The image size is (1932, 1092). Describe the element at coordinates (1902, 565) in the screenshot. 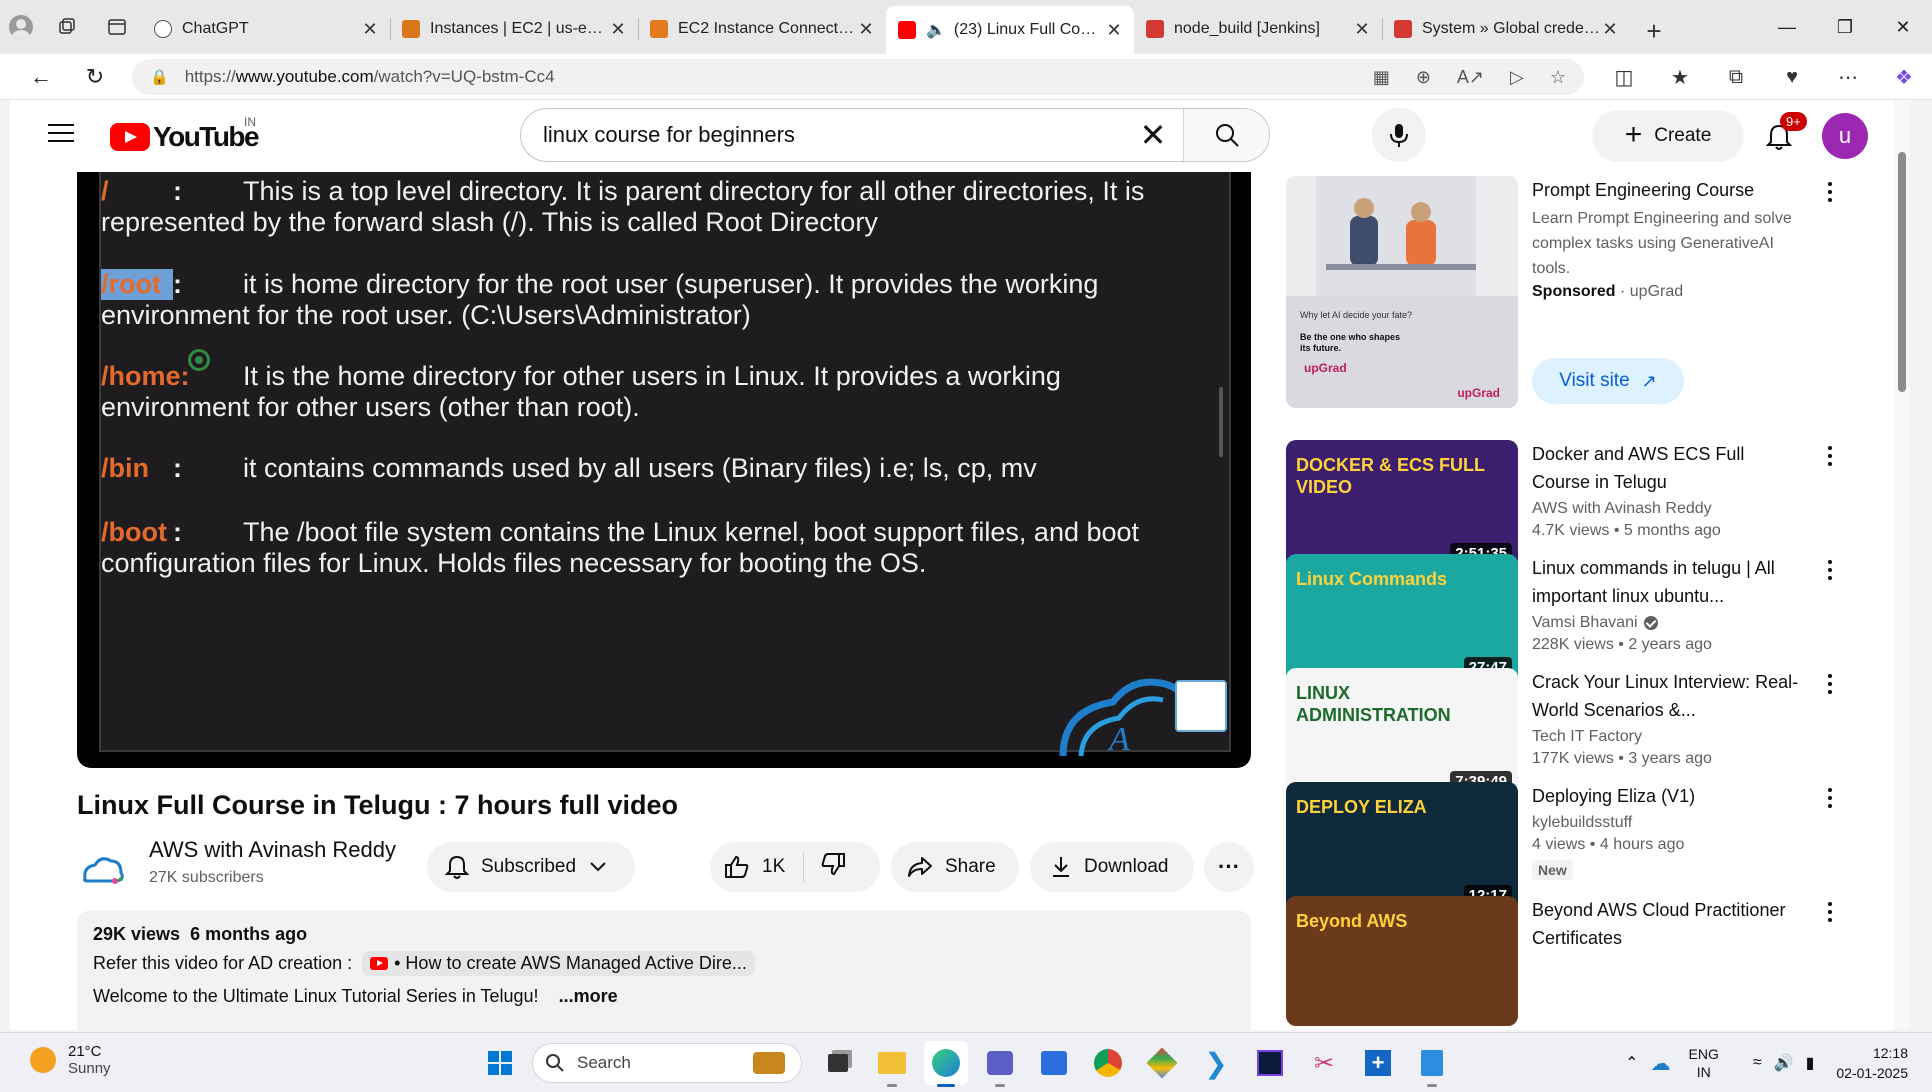

I see `page-scrollbar` at that location.